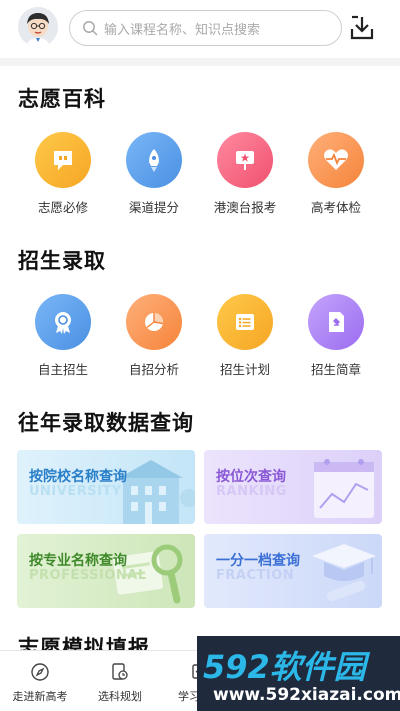 Image resolution: width=400 pixels, height=711 pixels. I want to click on watermark: 592软件园 www.592xiazai.com, so click(298, 673).